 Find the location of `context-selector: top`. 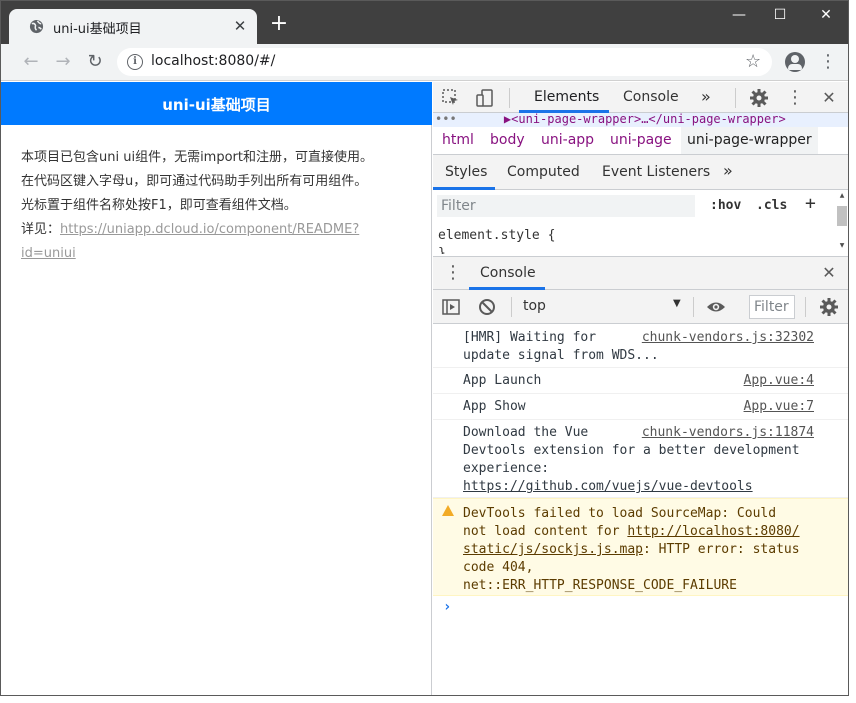

context-selector: top is located at coordinates (534, 306).